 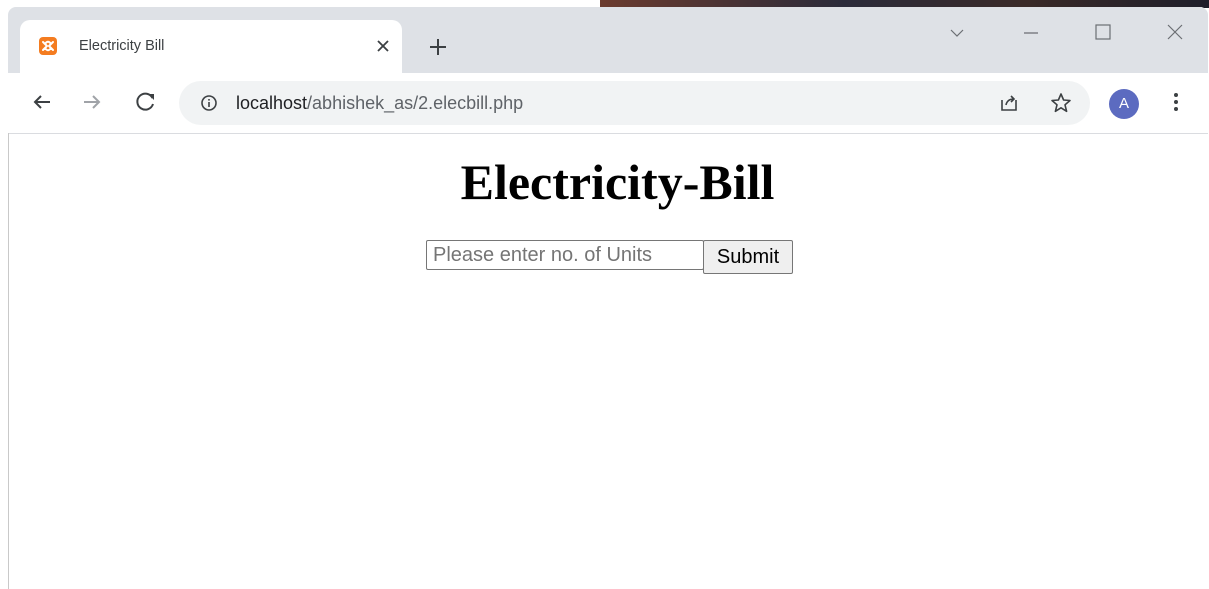 I want to click on back-arrow-icon, so click(x=42, y=102).